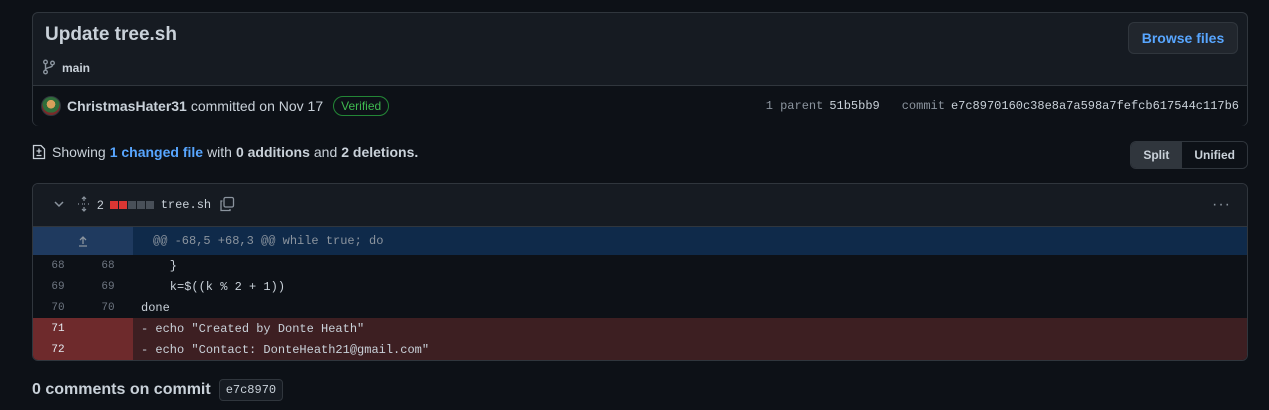 Image resolution: width=1269 pixels, height=410 pixels. I want to click on code-line: k=$((k % 2 + 1)), so click(213, 286).